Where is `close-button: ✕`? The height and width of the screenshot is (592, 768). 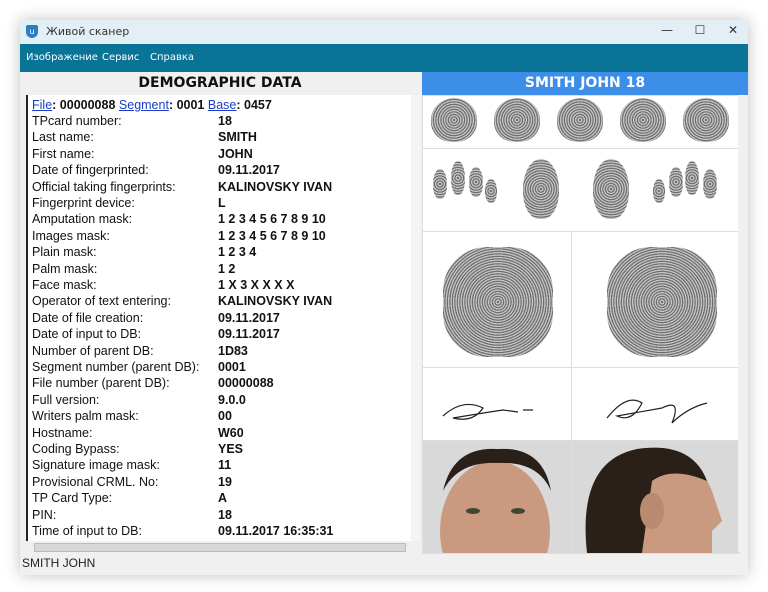 close-button: ✕ is located at coordinates (733, 32).